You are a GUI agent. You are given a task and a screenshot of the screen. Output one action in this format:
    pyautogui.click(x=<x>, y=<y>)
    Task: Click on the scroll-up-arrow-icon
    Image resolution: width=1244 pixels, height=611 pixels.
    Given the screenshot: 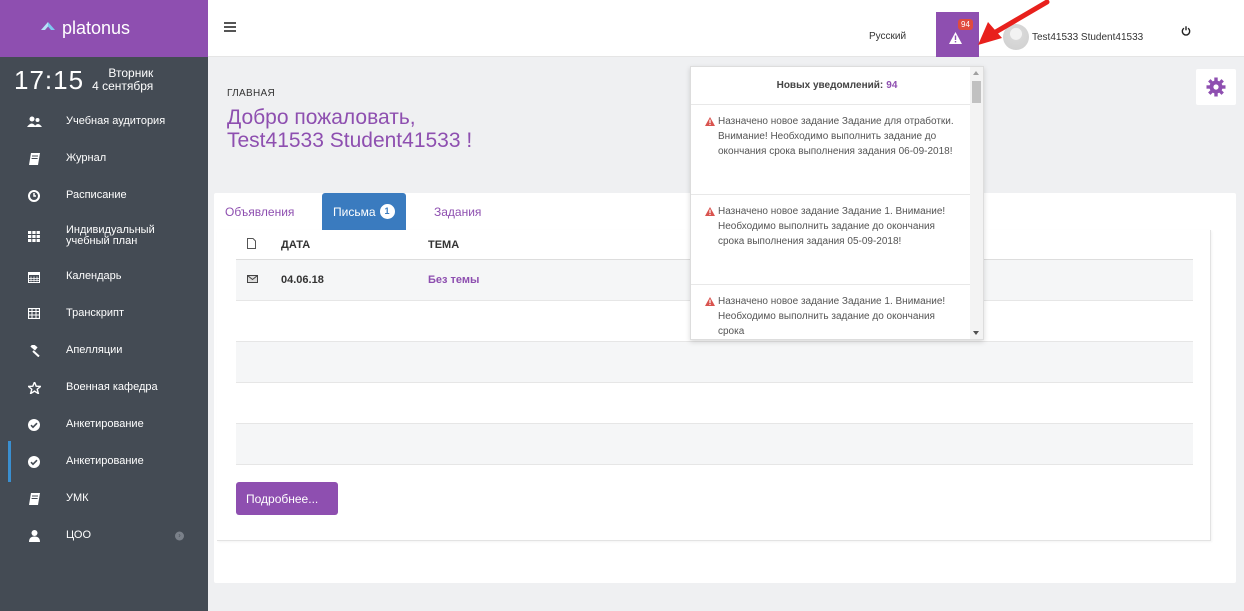 What is the action you would take?
    pyautogui.click(x=976, y=73)
    